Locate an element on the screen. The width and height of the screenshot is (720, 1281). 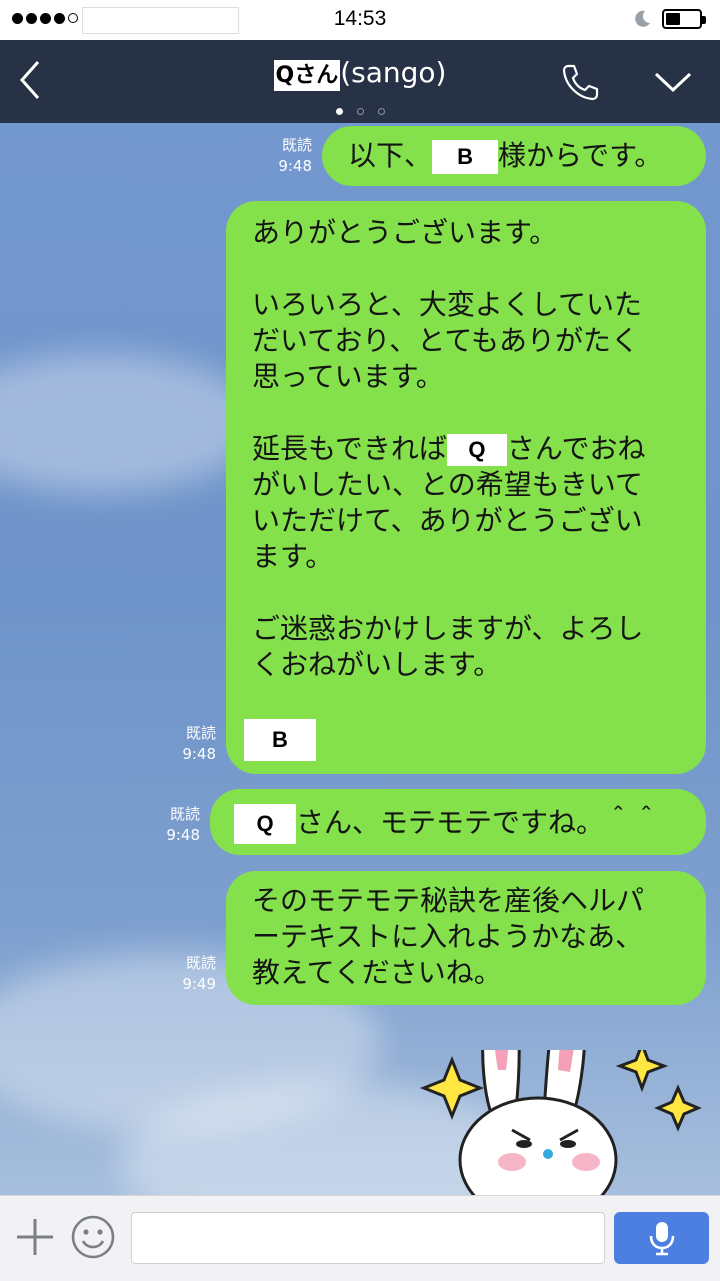
rabbit-sticker is located at coordinates (570, 1122).